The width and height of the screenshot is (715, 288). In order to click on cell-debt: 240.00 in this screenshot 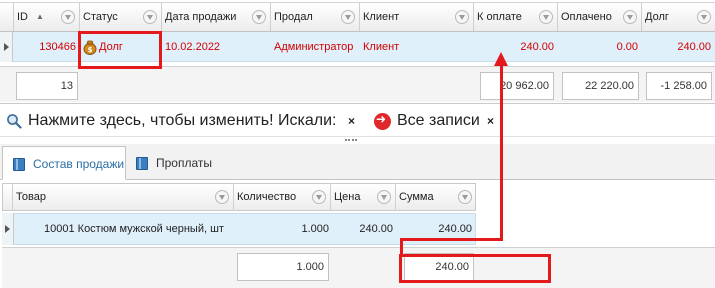, I will do `click(678, 47)`.